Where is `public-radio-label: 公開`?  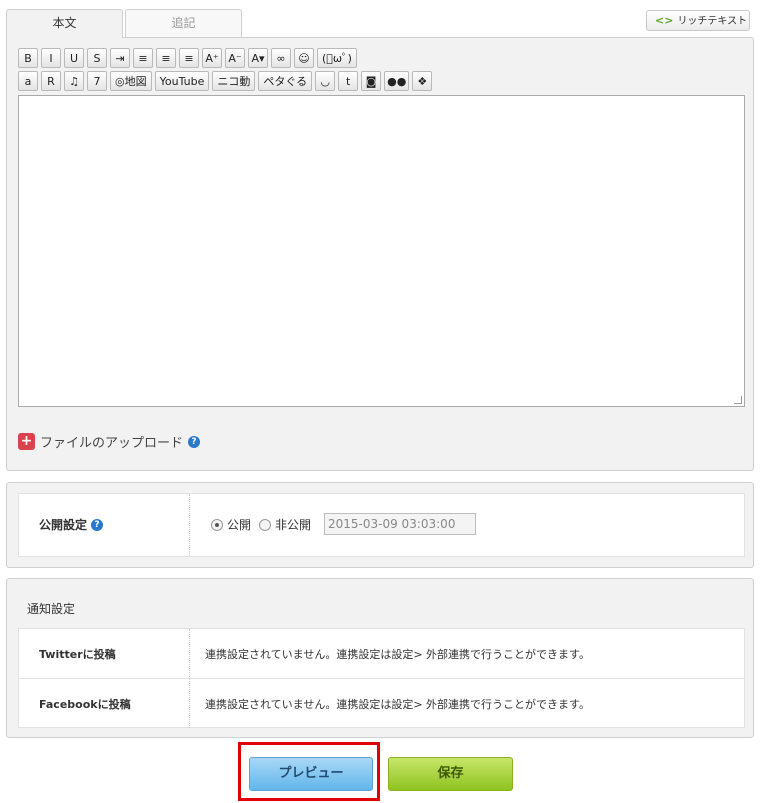
public-radio-label: 公開 is located at coordinates (239, 525).